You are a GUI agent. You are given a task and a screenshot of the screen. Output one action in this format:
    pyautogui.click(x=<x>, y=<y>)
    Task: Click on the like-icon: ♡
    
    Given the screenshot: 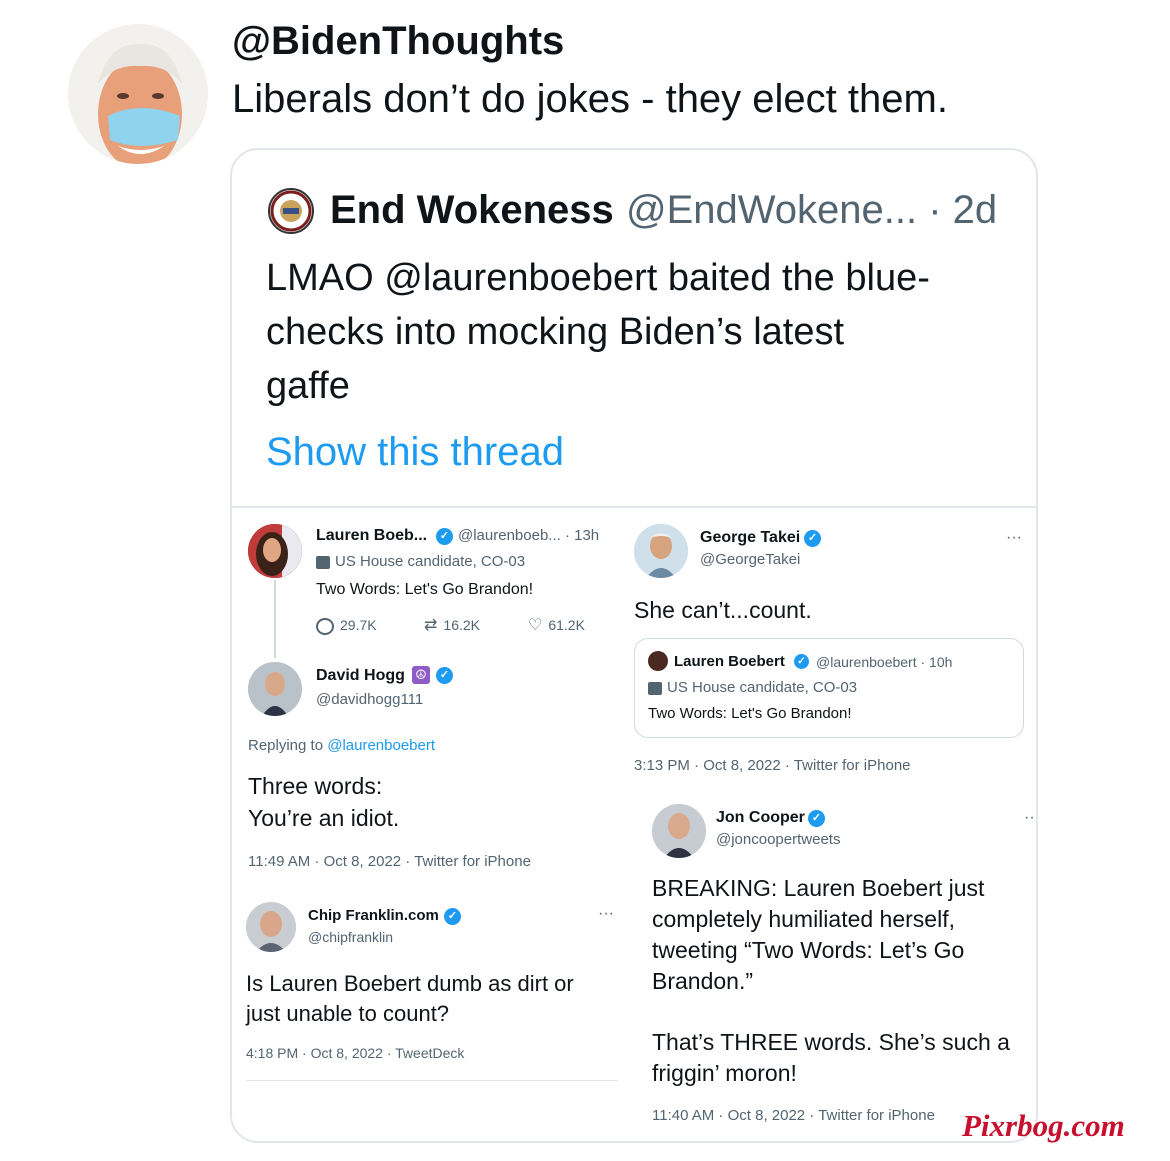 What is the action you would take?
    pyautogui.click(x=535, y=626)
    